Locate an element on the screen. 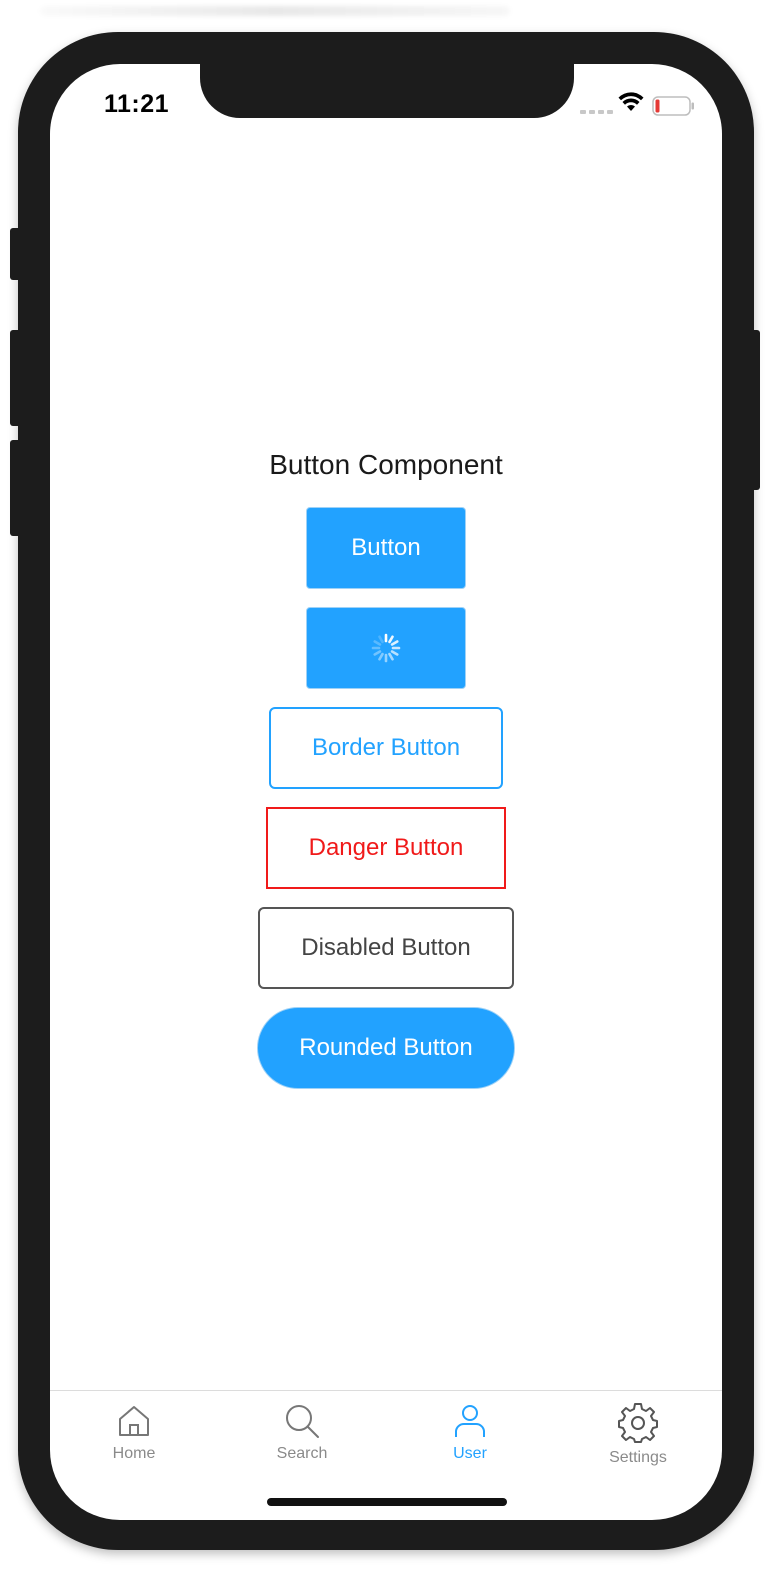 This screenshot has width=770, height=1588. page-title: Button Component is located at coordinates (386, 464).